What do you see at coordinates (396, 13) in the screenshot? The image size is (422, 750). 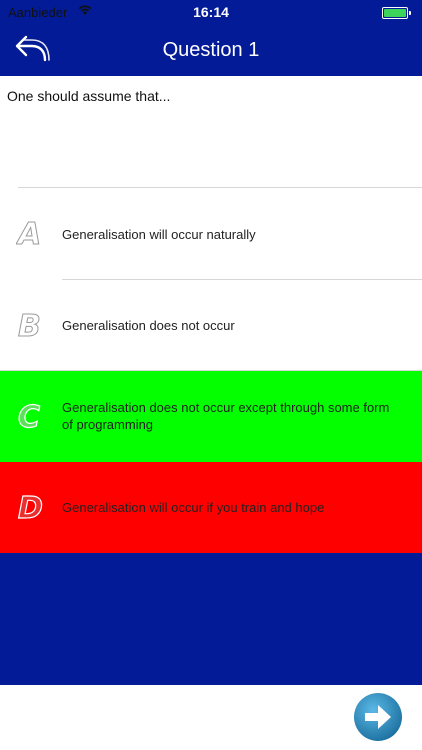 I see `battery-icon` at bounding box center [396, 13].